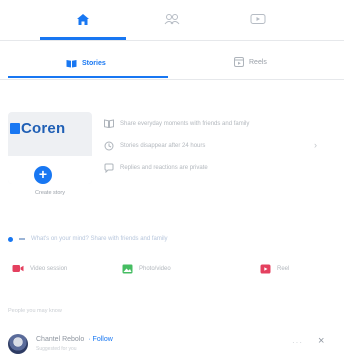 The width and height of the screenshot is (344, 360). What do you see at coordinates (172, 60) in the screenshot?
I see `story-reel-tabs: Stories Reels` at bounding box center [172, 60].